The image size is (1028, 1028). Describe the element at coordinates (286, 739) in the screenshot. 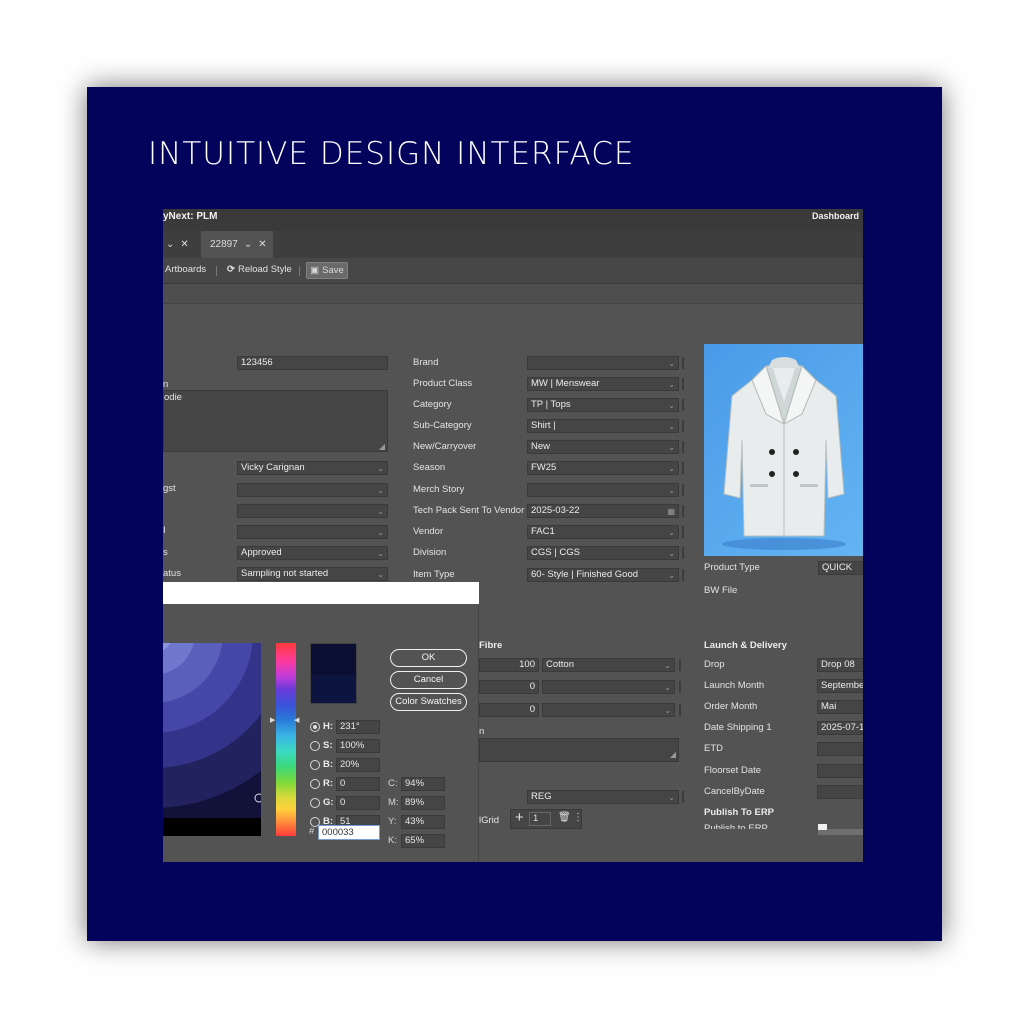

I see `hue-slider` at that location.